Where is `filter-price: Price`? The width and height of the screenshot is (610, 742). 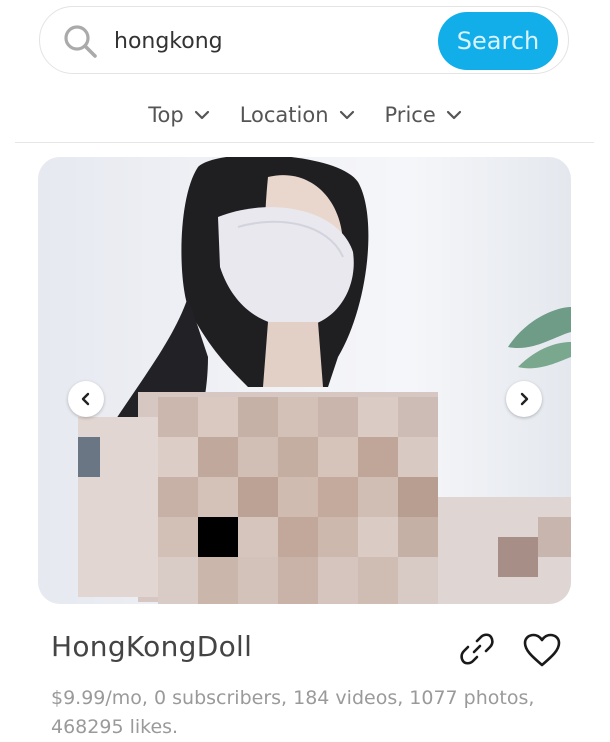 filter-price: Price is located at coordinates (423, 115).